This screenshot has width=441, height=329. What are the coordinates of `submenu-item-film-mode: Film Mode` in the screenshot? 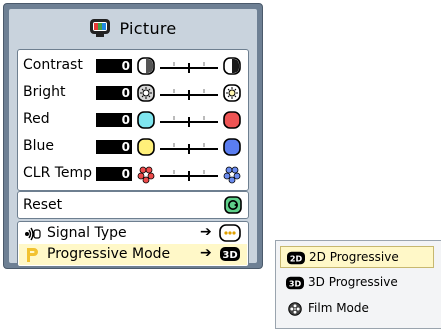 It's located at (357, 309).